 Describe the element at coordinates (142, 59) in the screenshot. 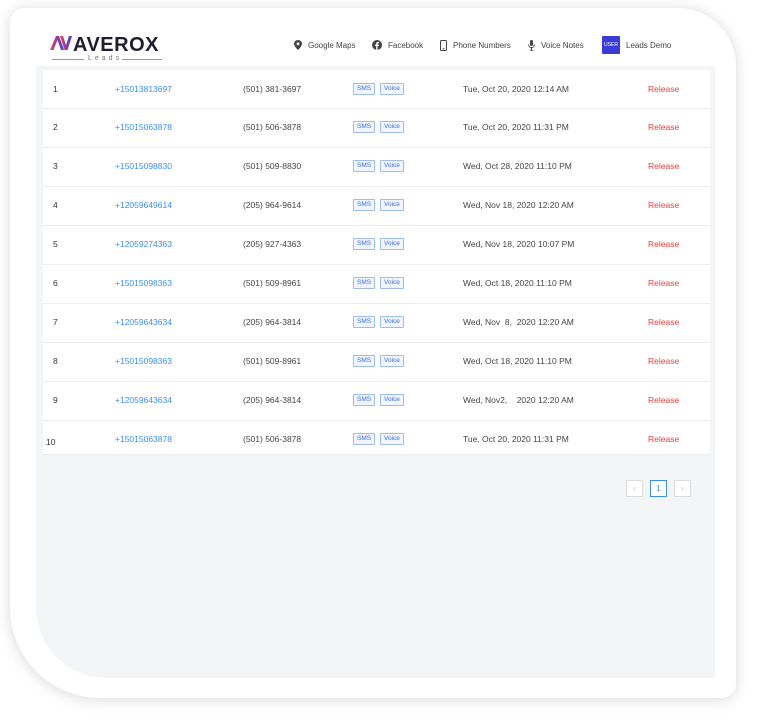

I see `brand-underline-right` at that location.